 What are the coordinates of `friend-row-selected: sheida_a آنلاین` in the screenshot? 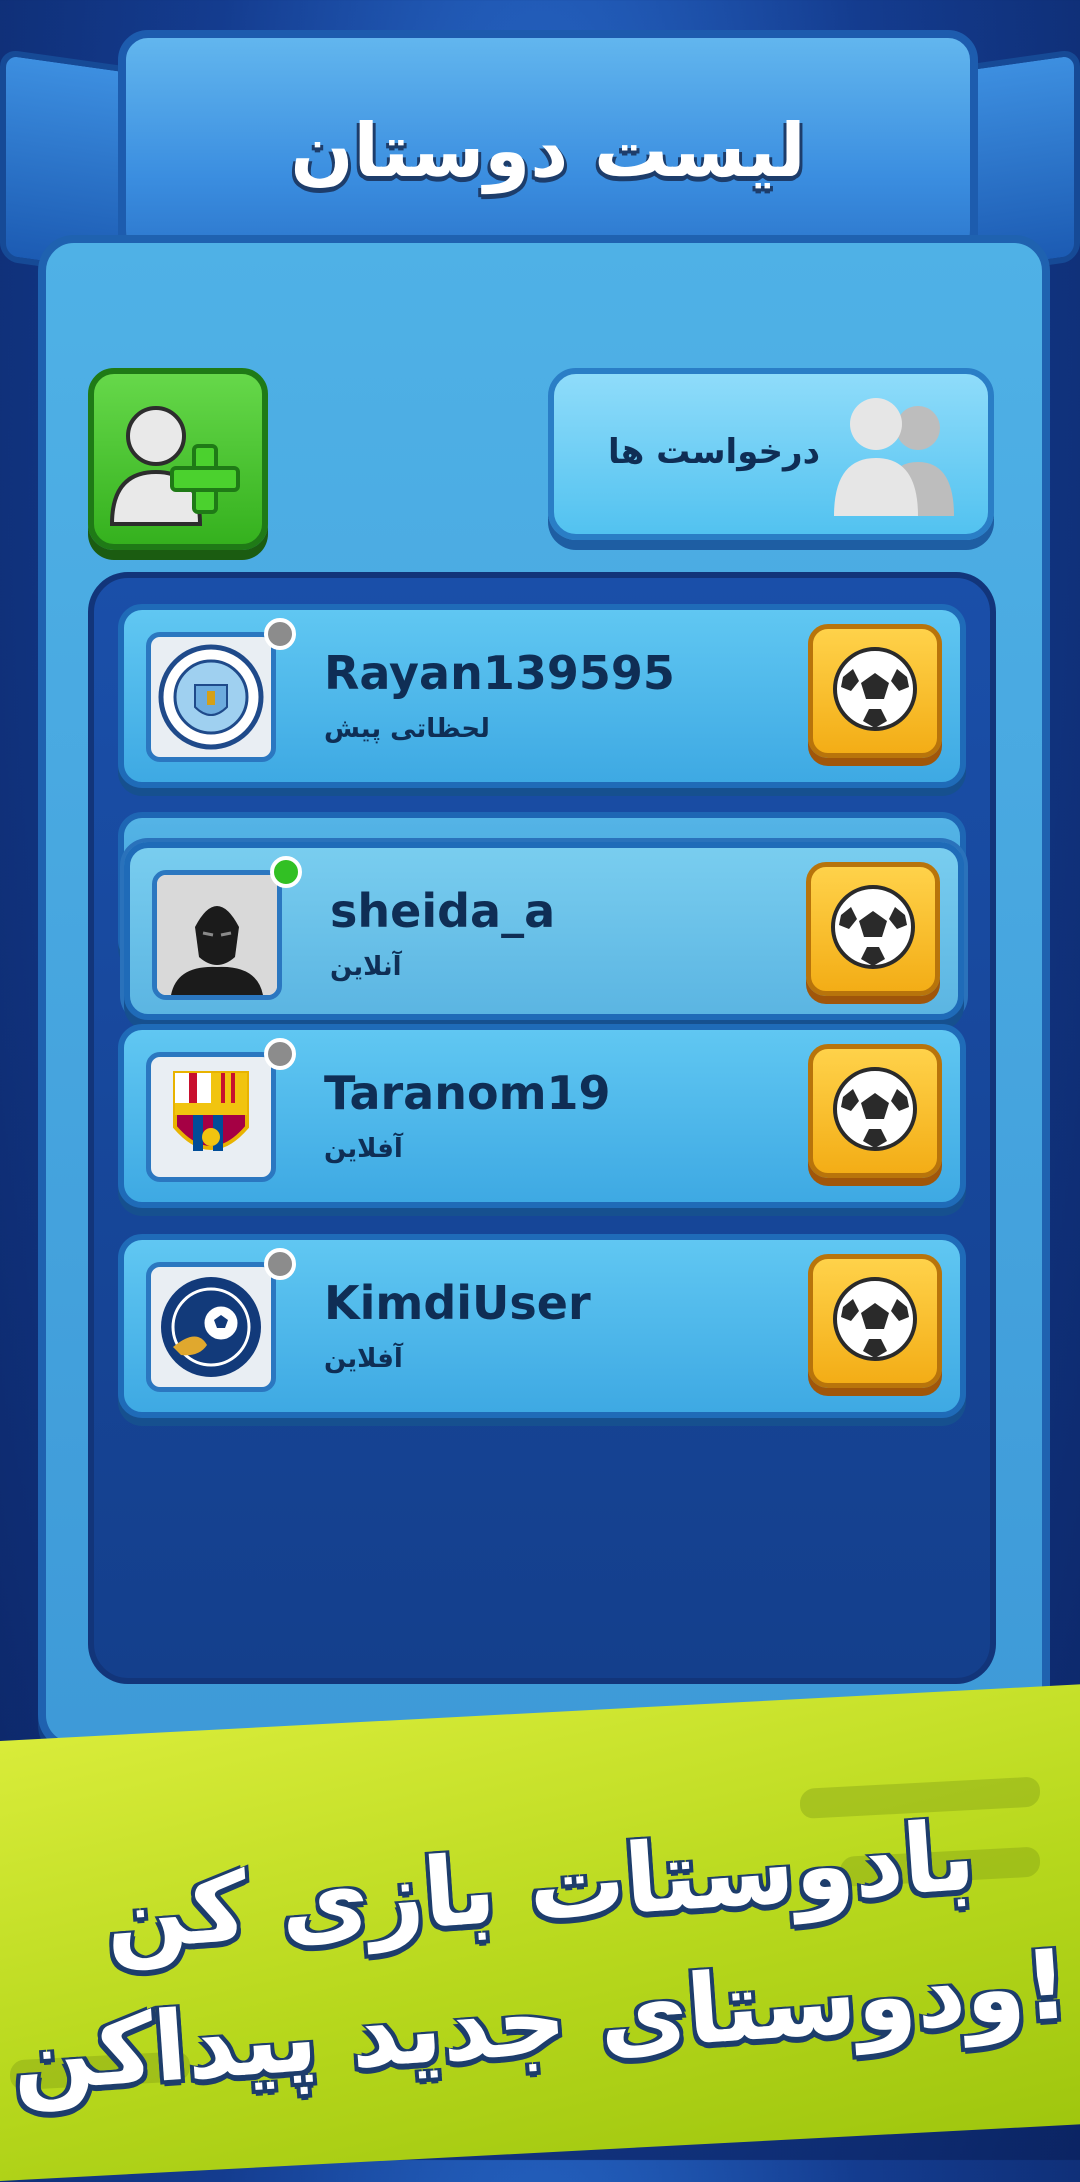 It's located at (544, 931).